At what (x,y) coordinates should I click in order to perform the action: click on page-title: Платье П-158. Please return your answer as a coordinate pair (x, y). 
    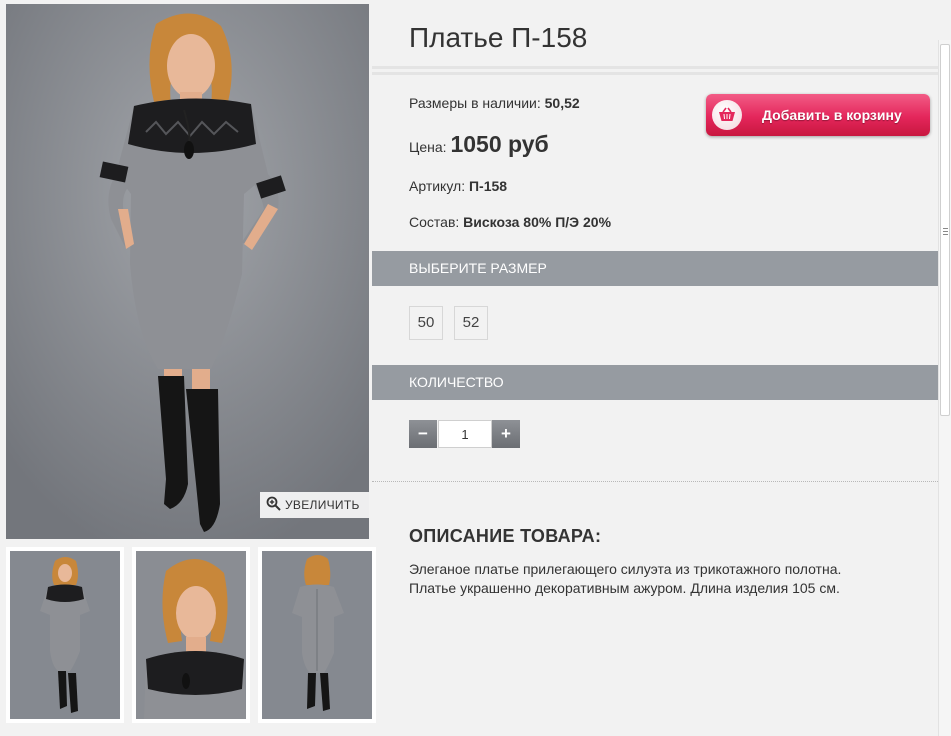
    Looking at the image, I should click on (498, 37).